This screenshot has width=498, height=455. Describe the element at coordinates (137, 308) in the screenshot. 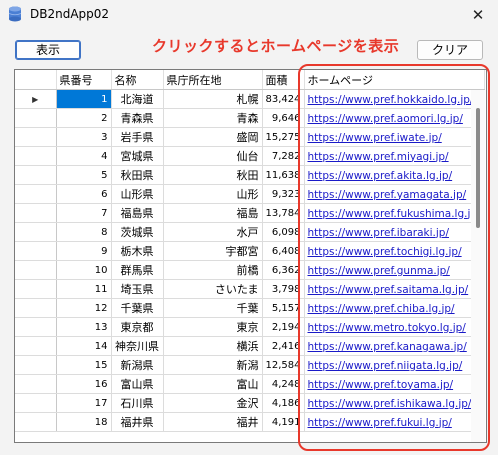

I see `cell-name: 千葉県` at that location.